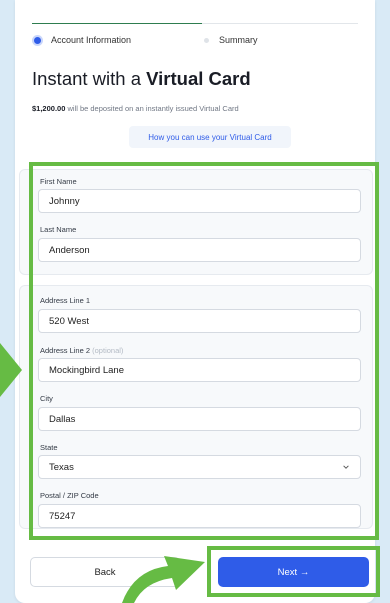  What do you see at coordinates (199, 321) in the screenshot?
I see `address-line-1-field: 520 West` at bounding box center [199, 321].